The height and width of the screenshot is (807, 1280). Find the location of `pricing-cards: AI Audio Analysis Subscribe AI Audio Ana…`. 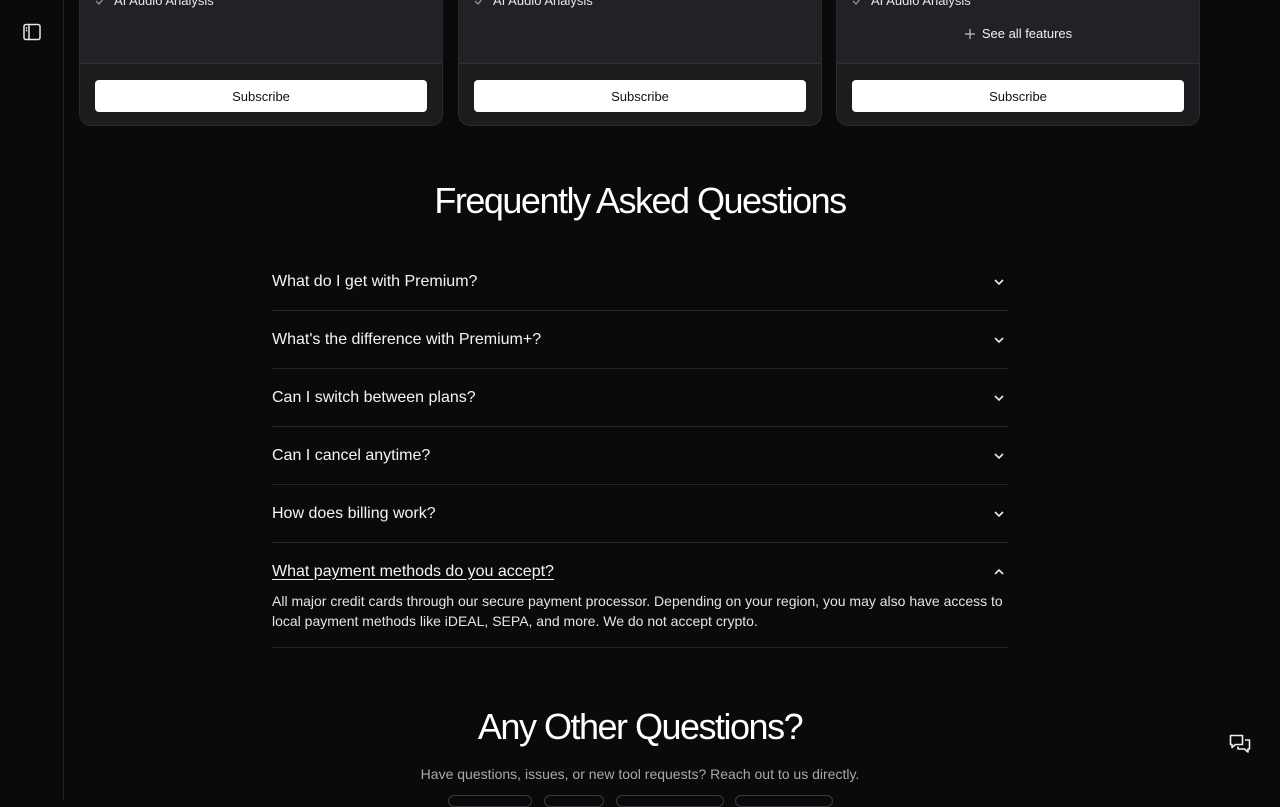

pricing-cards: AI Audio Analysis Subscribe AI Audio Ana… is located at coordinates (640, 63).